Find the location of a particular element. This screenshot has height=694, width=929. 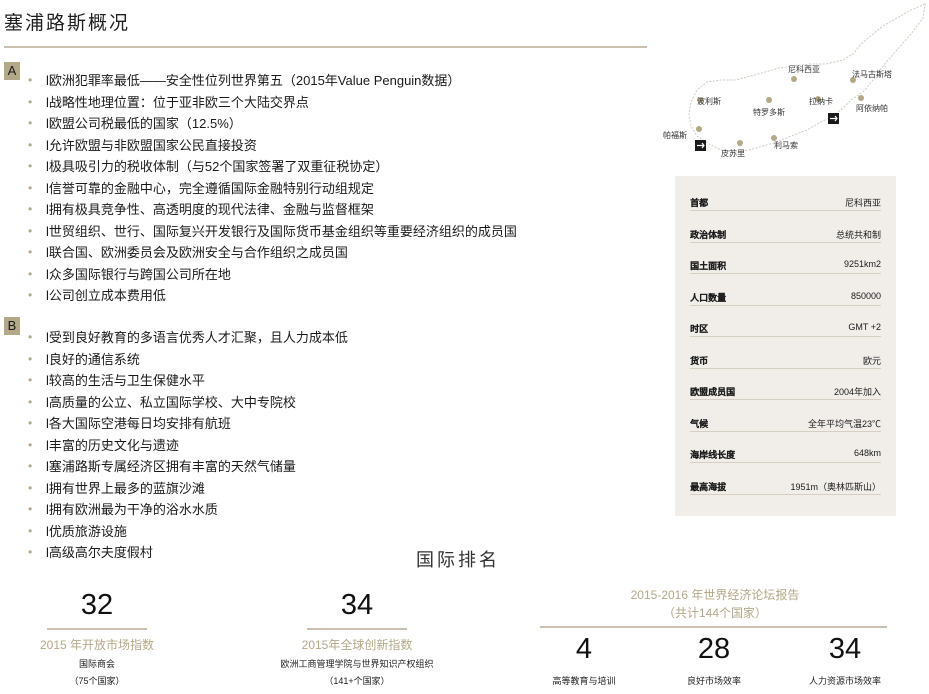

list-item: l欧盟公司税最低的国家（12.5%） is located at coordinates (272, 124).